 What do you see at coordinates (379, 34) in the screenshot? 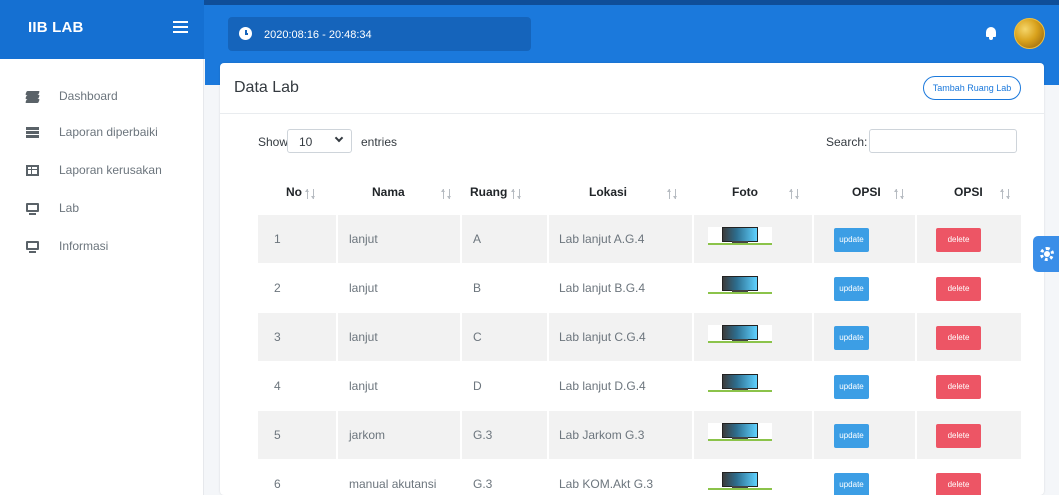
I see `datetime-display: 2020:08:16 - 20:48:34` at bounding box center [379, 34].